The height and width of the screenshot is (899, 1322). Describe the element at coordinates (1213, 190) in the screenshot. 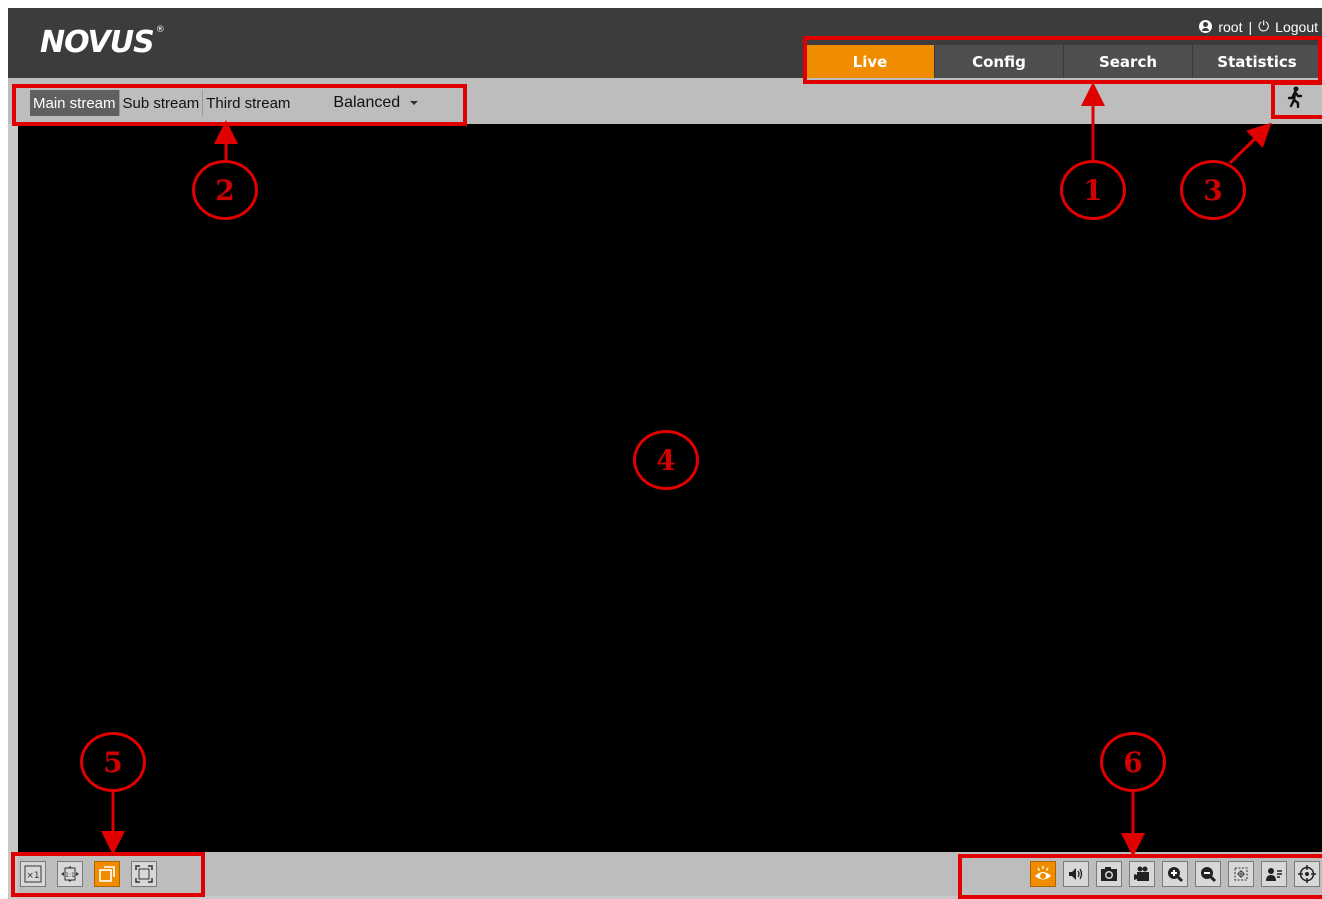

I see `annotation-3: 3` at that location.